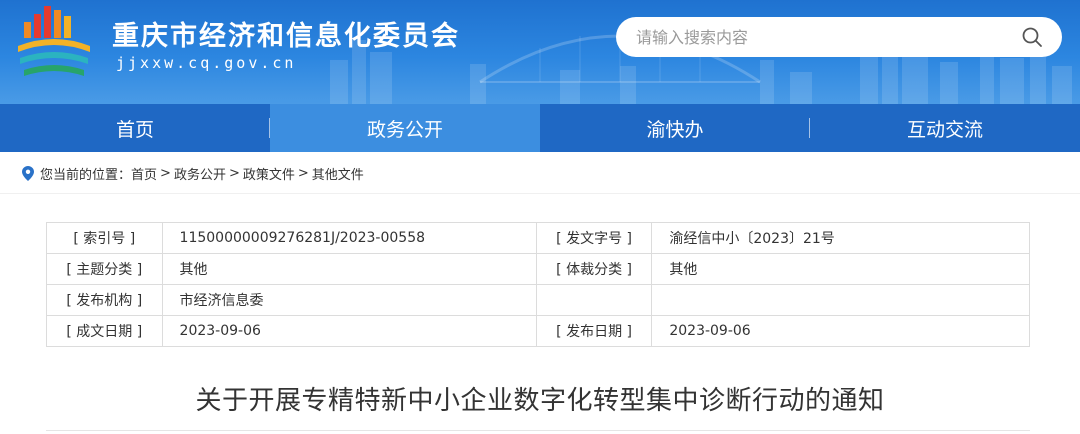 The height and width of the screenshot is (434, 1080). Describe the element at coordinates (104, 269) in the screenshot. I see `topic-label: [ 主题分类 ]` at that location.